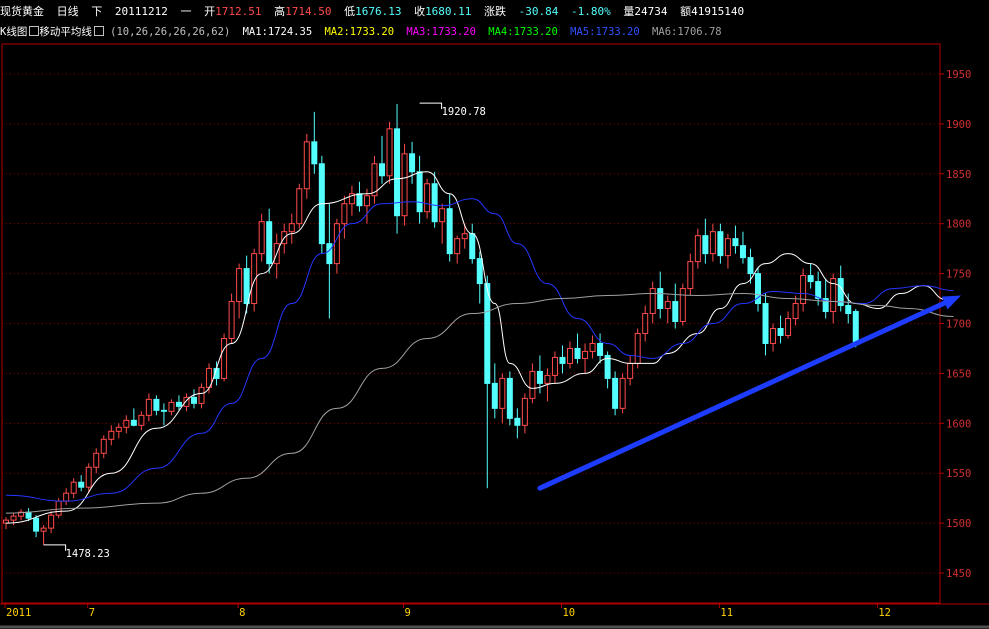  I want to click on date-tick-label: 8, so click(242, 613).